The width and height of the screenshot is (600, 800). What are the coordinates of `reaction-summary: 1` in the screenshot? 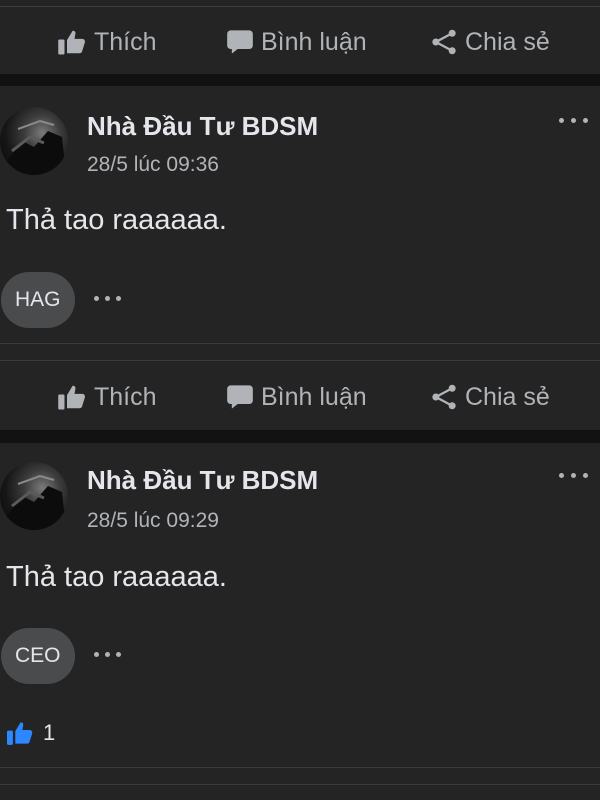 It's located at (30, 733).